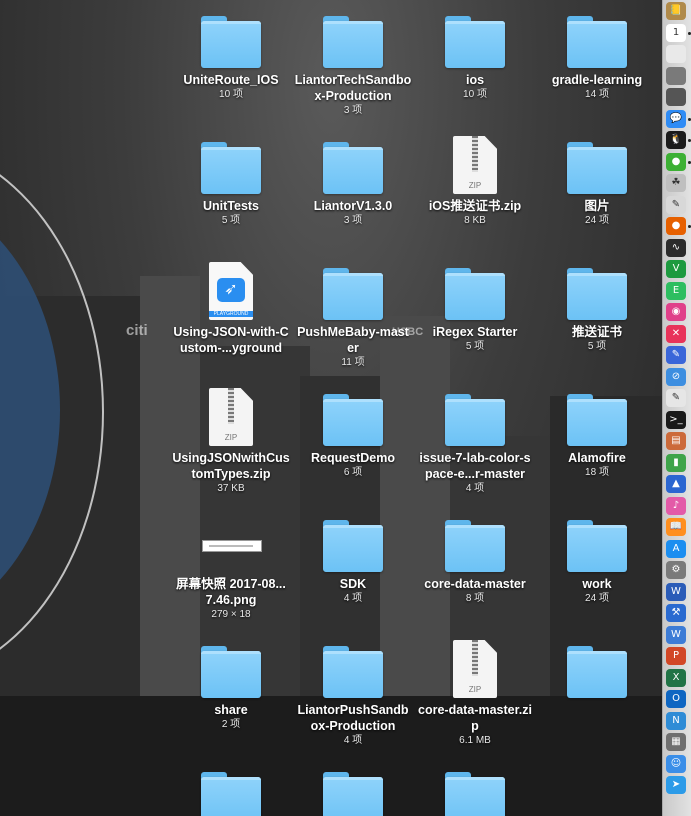 Image resolution: width=691 pixels, height=816 pixels. What do you see at coordinates (676, 613) in the screenshot?
I see `xcode-icon: ⚒` at bounding box center [676, 613].